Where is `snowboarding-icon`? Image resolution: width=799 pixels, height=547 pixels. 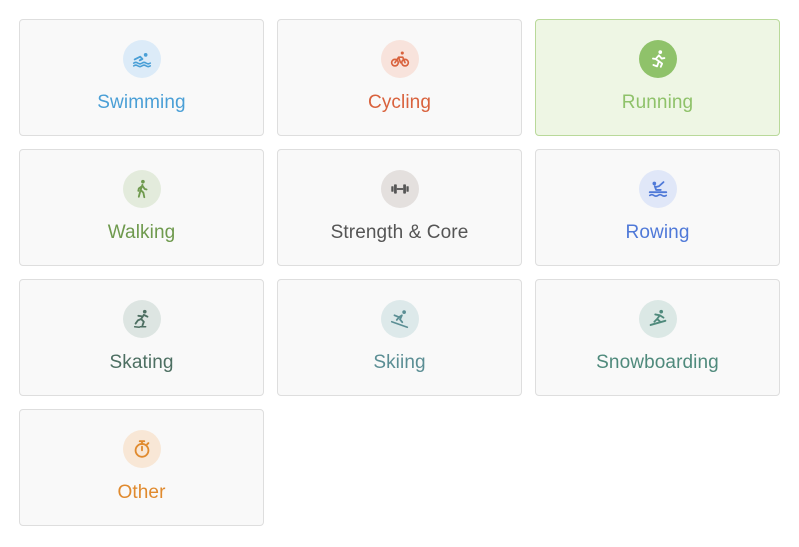 snowboarding-icon is located at coordinates (657, 319).